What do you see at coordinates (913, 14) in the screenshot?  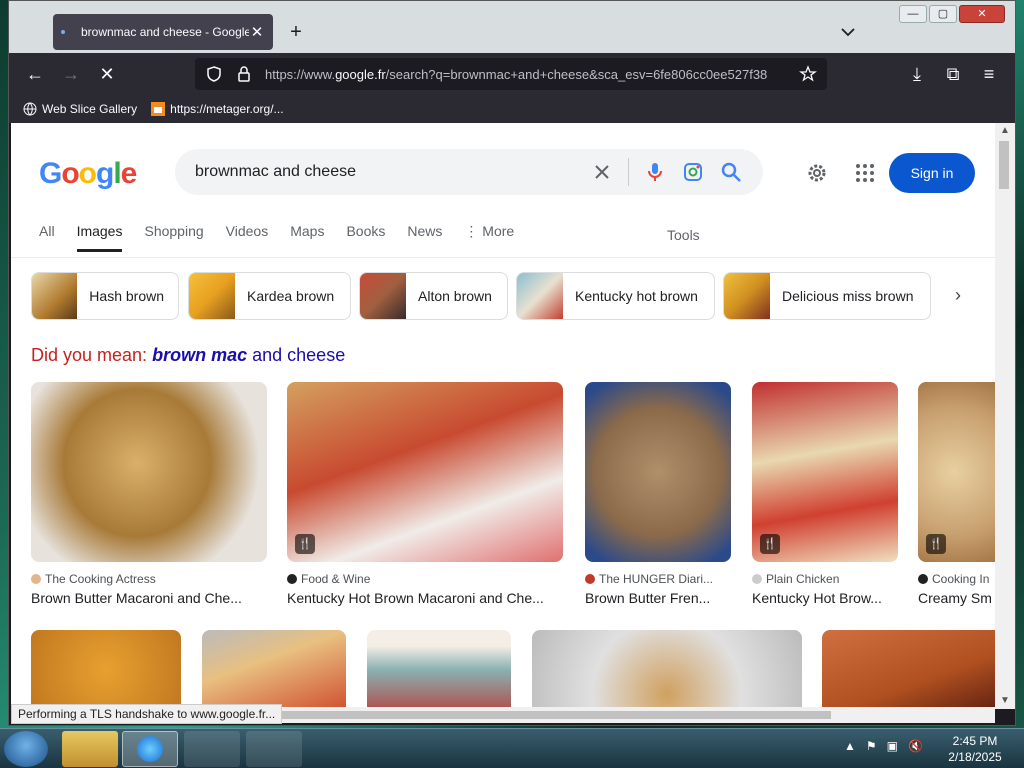 I see `minimize-button: —` at bounding box center [913, 14].